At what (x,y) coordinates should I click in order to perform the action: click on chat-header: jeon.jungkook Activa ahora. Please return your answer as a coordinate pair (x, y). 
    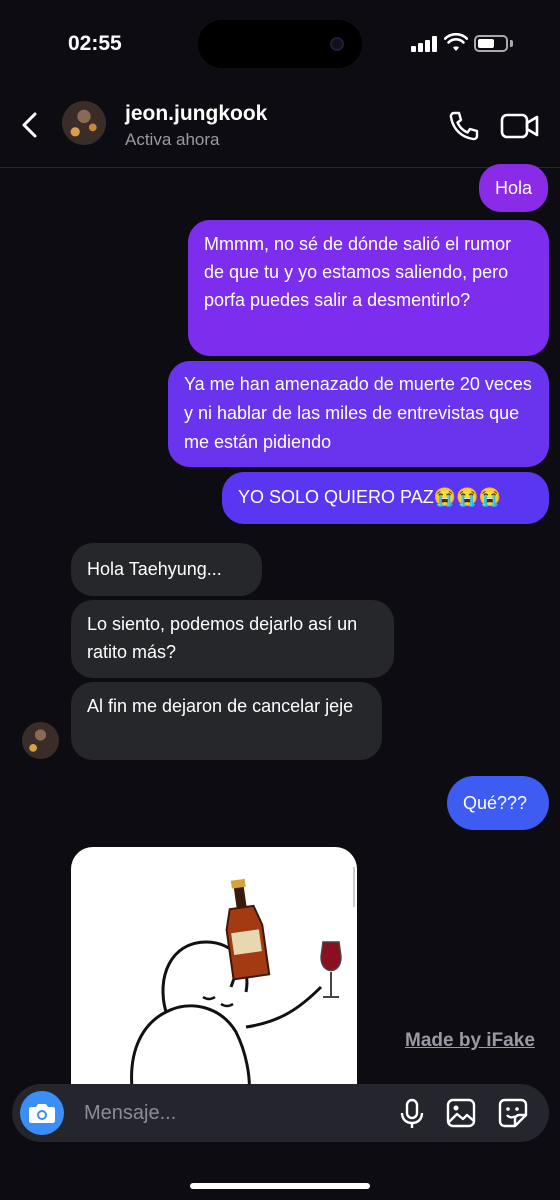
    Looking at the image, I should click on (280, 129).